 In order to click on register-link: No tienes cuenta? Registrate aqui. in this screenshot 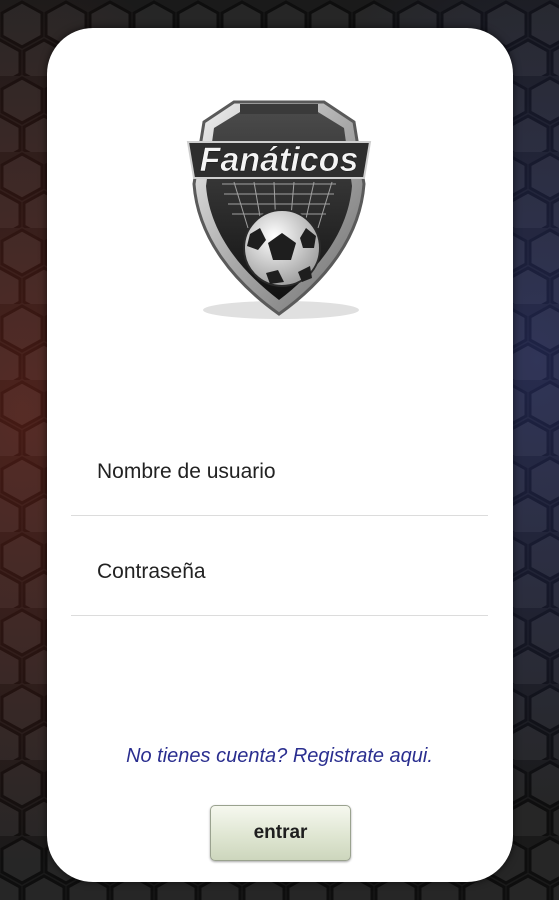, I will do `click(279, 756)`.